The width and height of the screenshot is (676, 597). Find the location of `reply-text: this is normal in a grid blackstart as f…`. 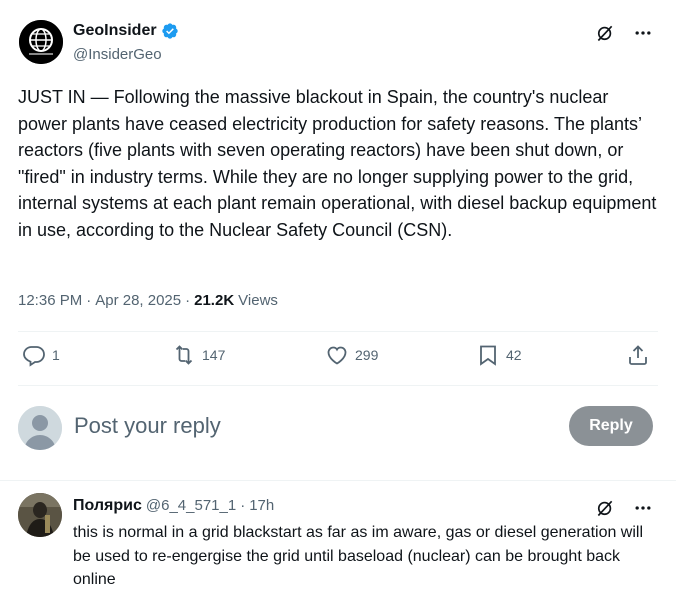

reply-text: this is normal in a grid blackstart as f… is located at coordinates (358, 556).